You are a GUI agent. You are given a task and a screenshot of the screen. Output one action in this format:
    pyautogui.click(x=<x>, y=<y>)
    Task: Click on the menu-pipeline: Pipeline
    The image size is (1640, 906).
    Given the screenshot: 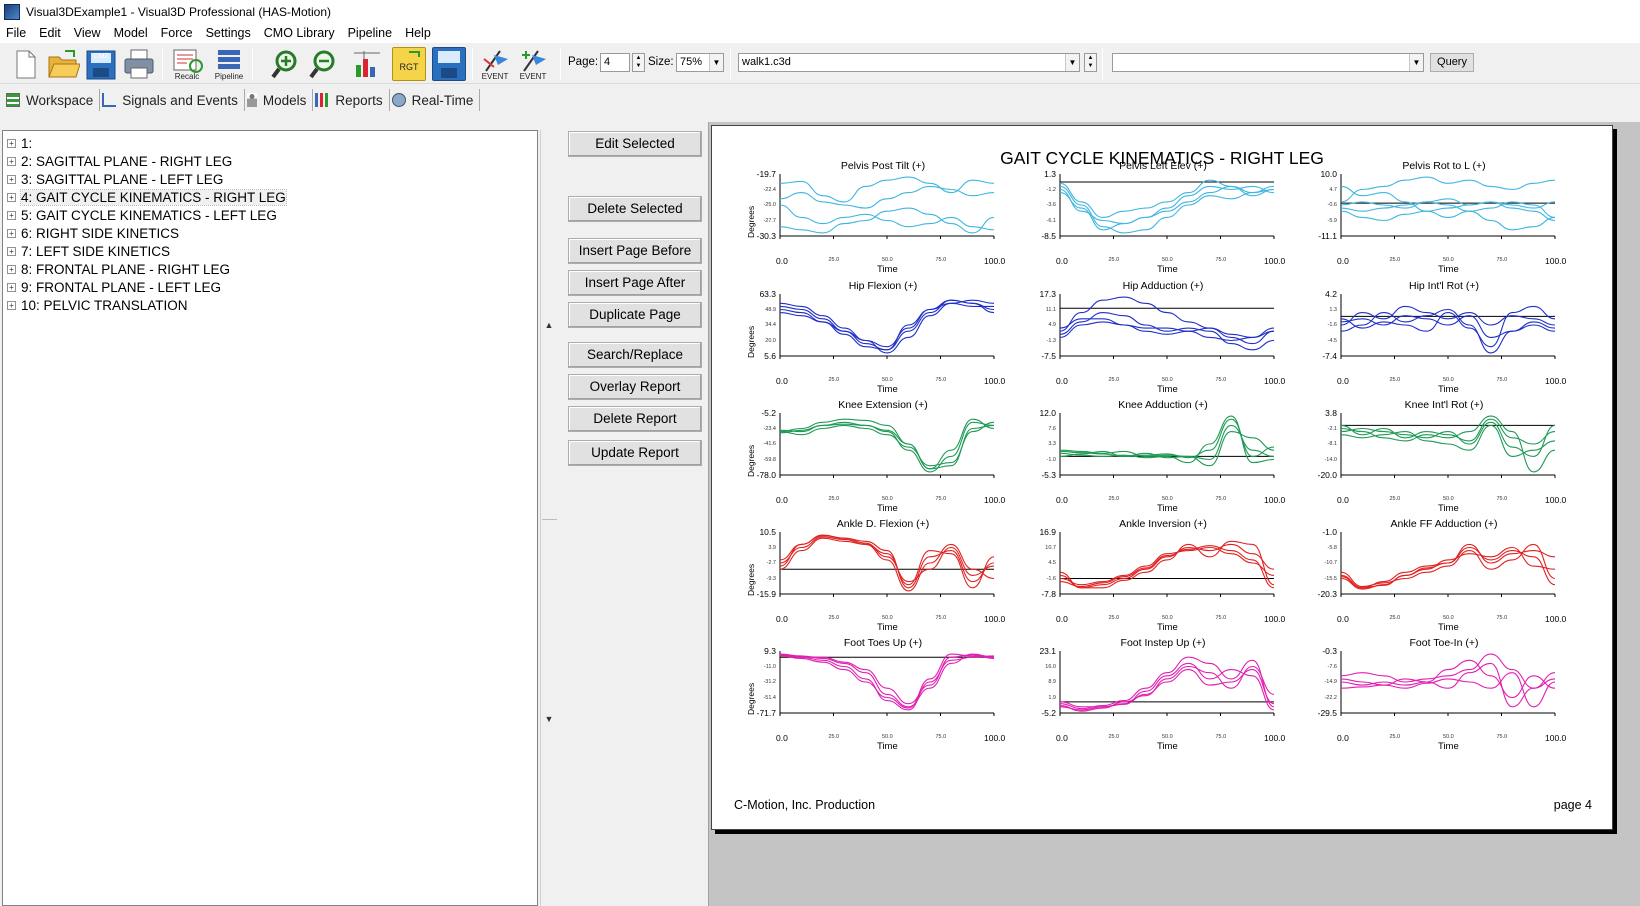 What is the action you would take?
    pyautogui.click(x=370, y=33)
    